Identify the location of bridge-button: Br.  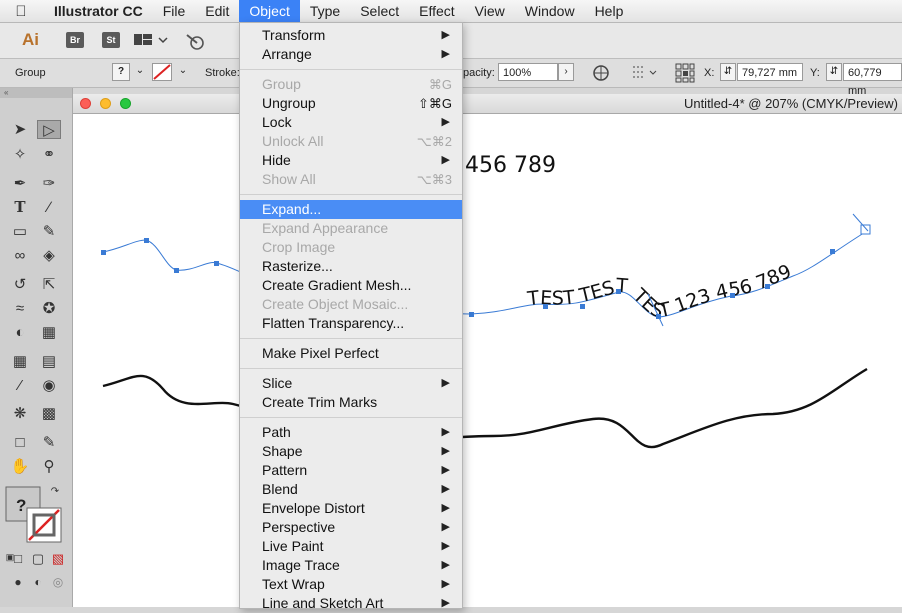
(75, 40).